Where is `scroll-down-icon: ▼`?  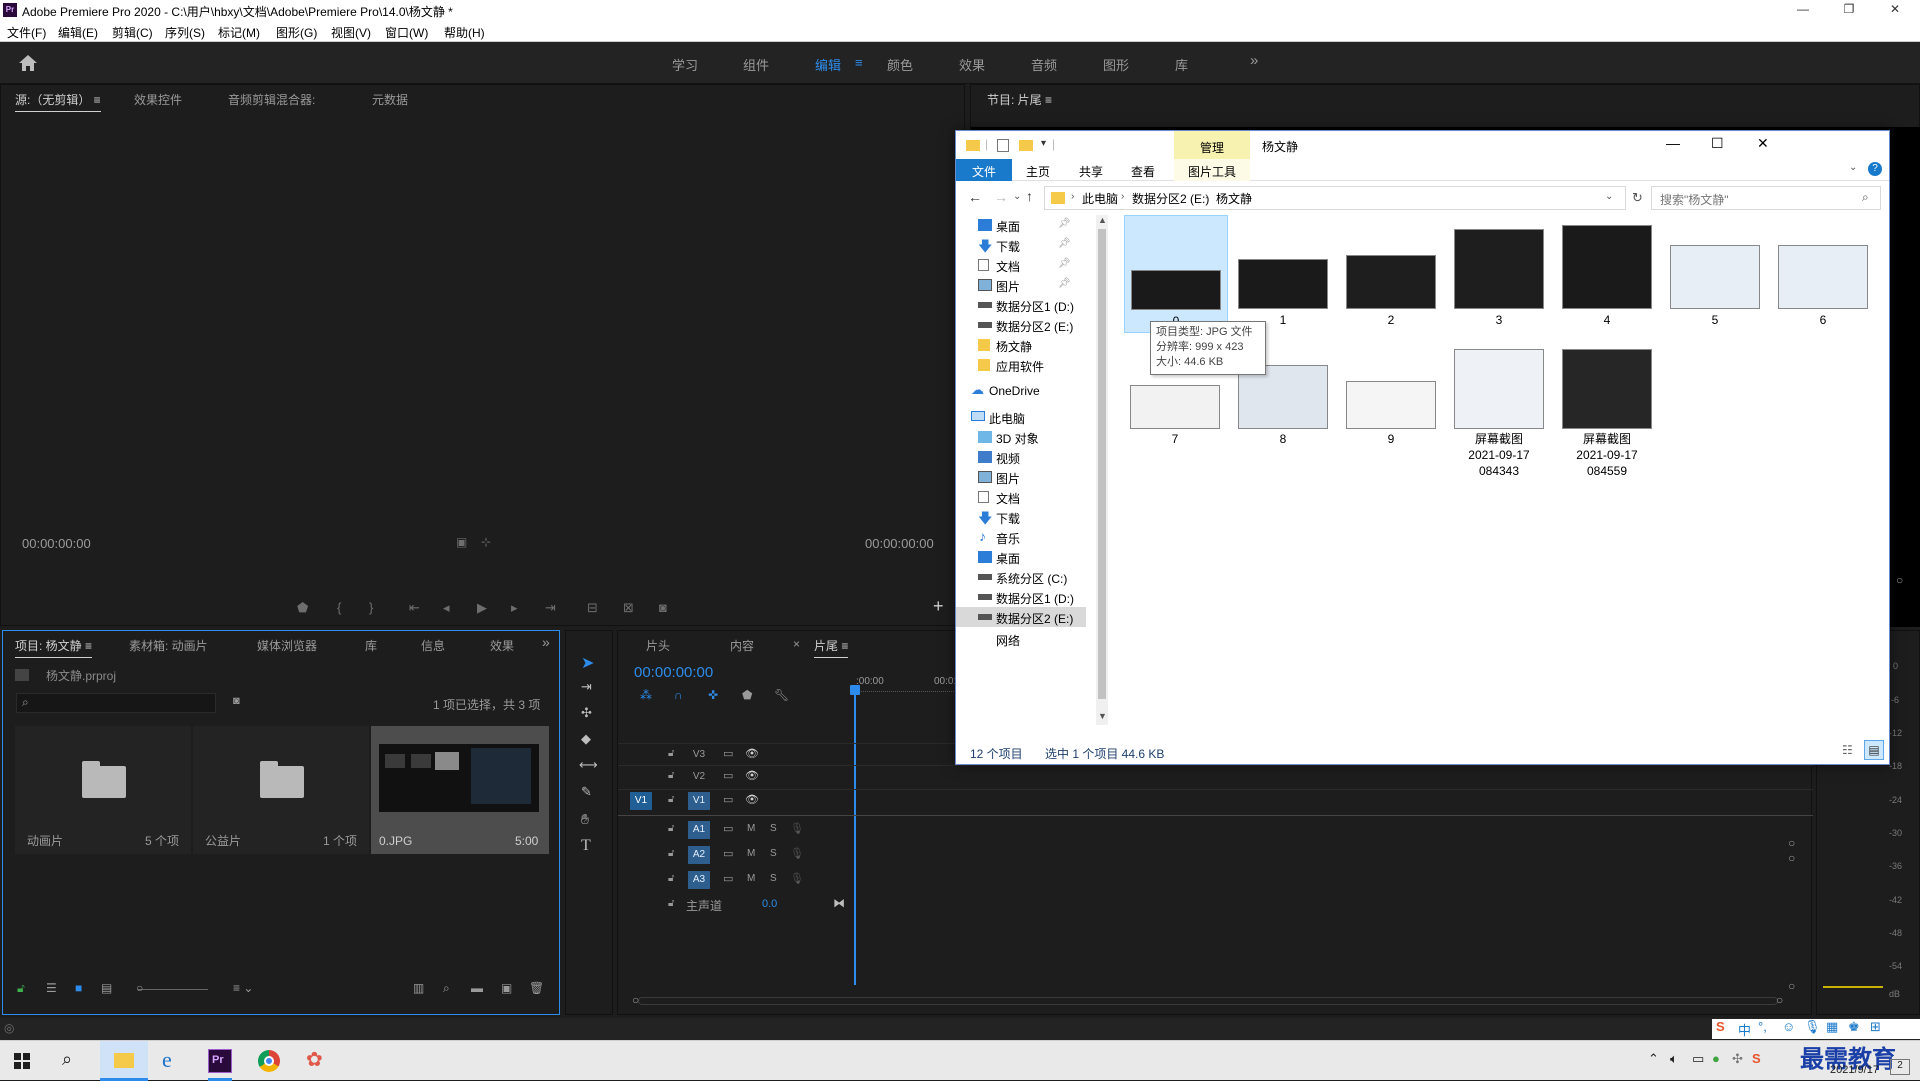 scroll-down-icon: ▼ is located at coordinates (1102, 716).